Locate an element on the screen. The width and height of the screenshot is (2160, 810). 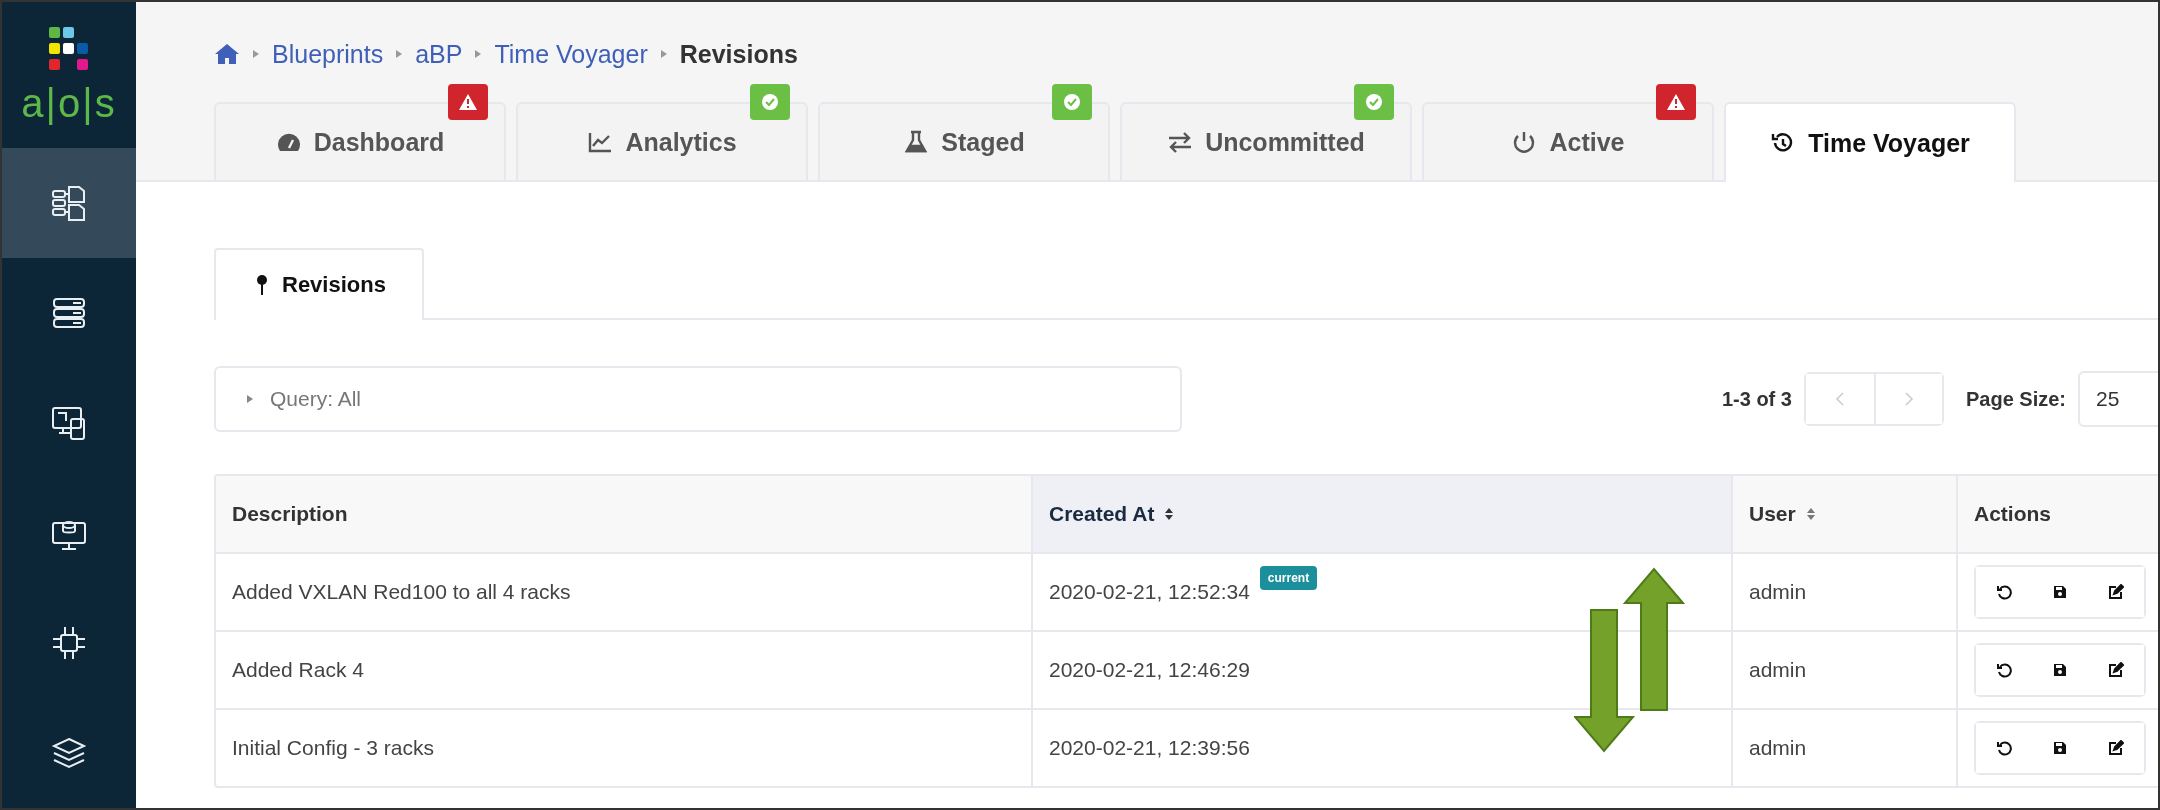
column-header: User is located at coordinates (1843, 514).